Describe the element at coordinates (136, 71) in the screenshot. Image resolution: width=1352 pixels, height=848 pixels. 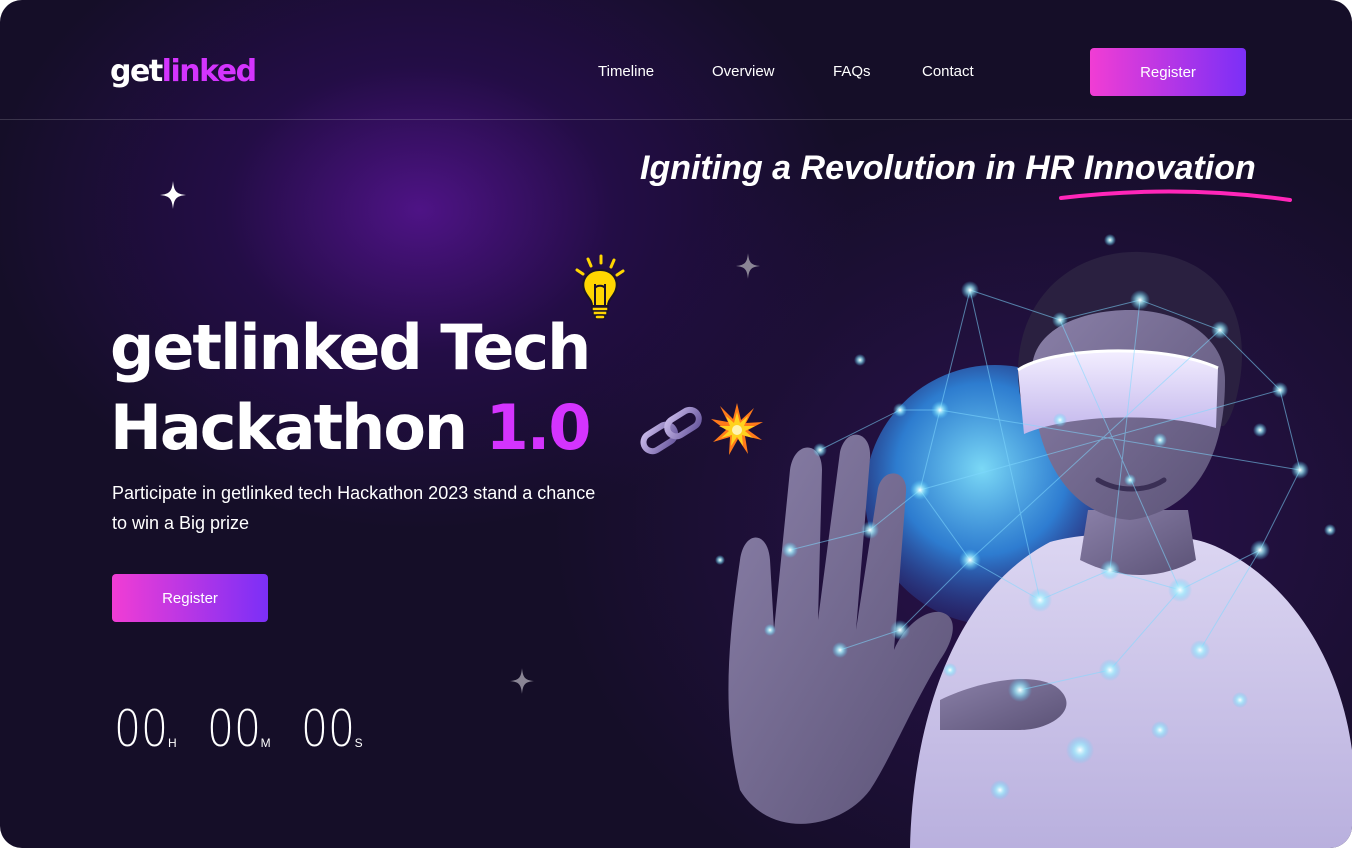
I see `logo-part-get: get` at that location.